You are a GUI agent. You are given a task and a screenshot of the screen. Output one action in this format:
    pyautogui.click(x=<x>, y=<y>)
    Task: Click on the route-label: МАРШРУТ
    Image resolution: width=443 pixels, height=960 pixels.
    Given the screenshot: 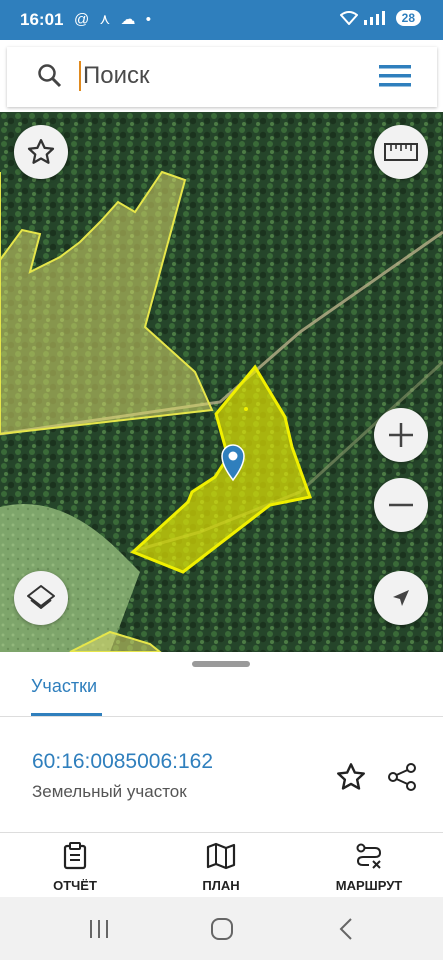 What is the action you would take?
    pyautogui.click(x=369, y=885)
    